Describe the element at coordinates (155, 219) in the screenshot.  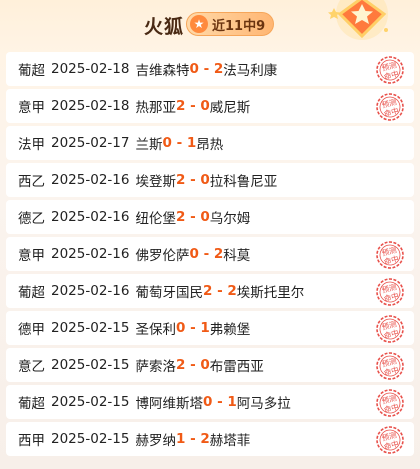
I see `match-home-team: 纽伦堡` at that location.